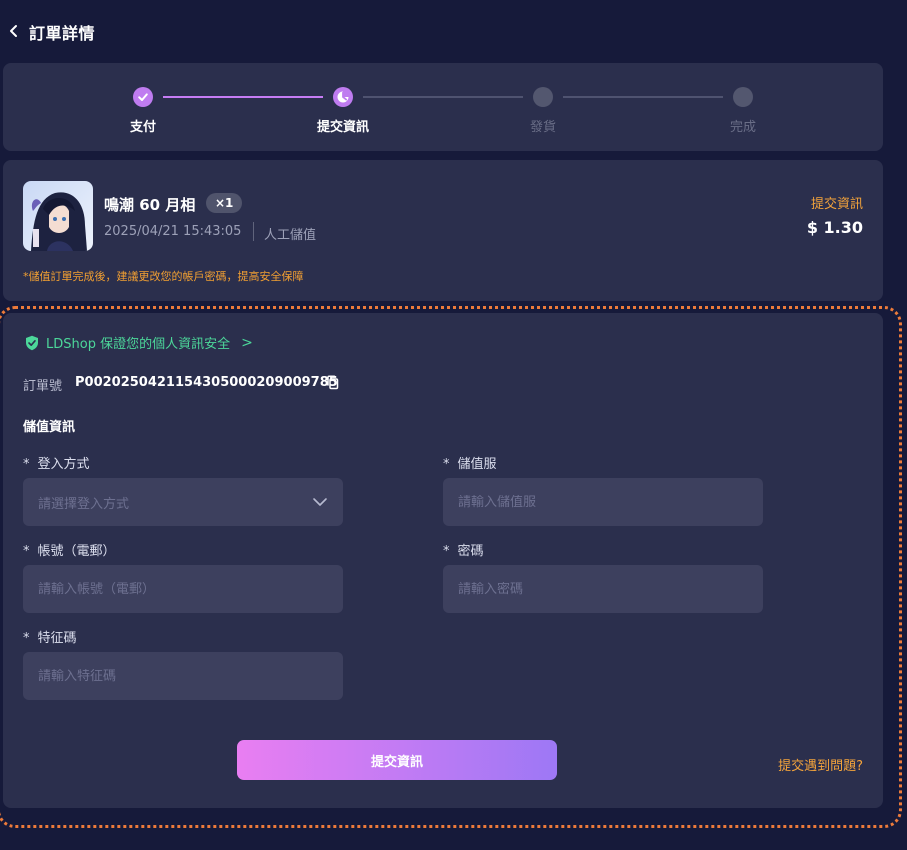  I want to click on server-label: * 儲值服, so click(470, 462).